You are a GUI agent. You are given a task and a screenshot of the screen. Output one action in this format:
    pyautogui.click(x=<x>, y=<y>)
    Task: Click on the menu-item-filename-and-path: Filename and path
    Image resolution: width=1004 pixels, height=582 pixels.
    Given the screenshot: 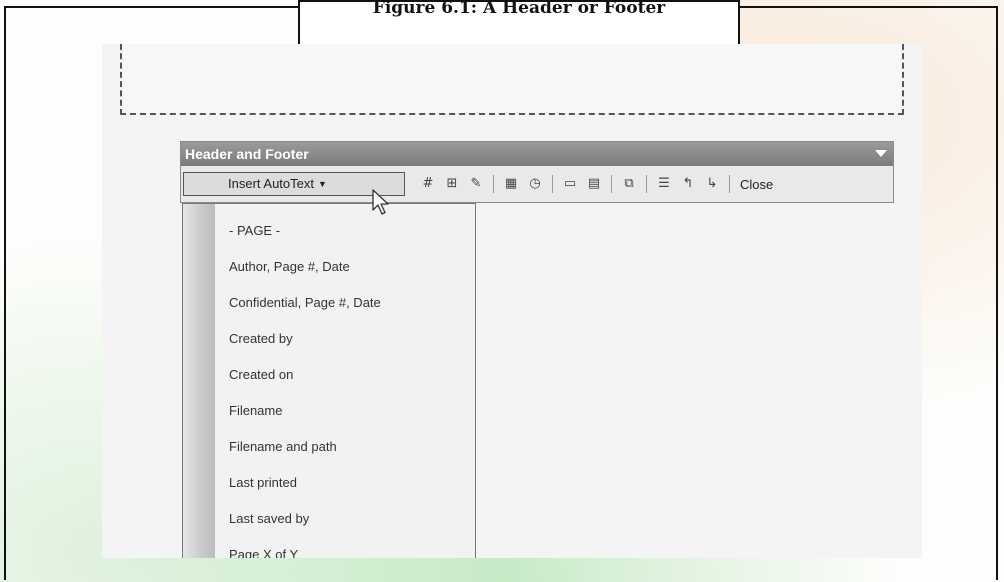 What is the action you would take?
    pyautogui.click(x=349, y=447)
    